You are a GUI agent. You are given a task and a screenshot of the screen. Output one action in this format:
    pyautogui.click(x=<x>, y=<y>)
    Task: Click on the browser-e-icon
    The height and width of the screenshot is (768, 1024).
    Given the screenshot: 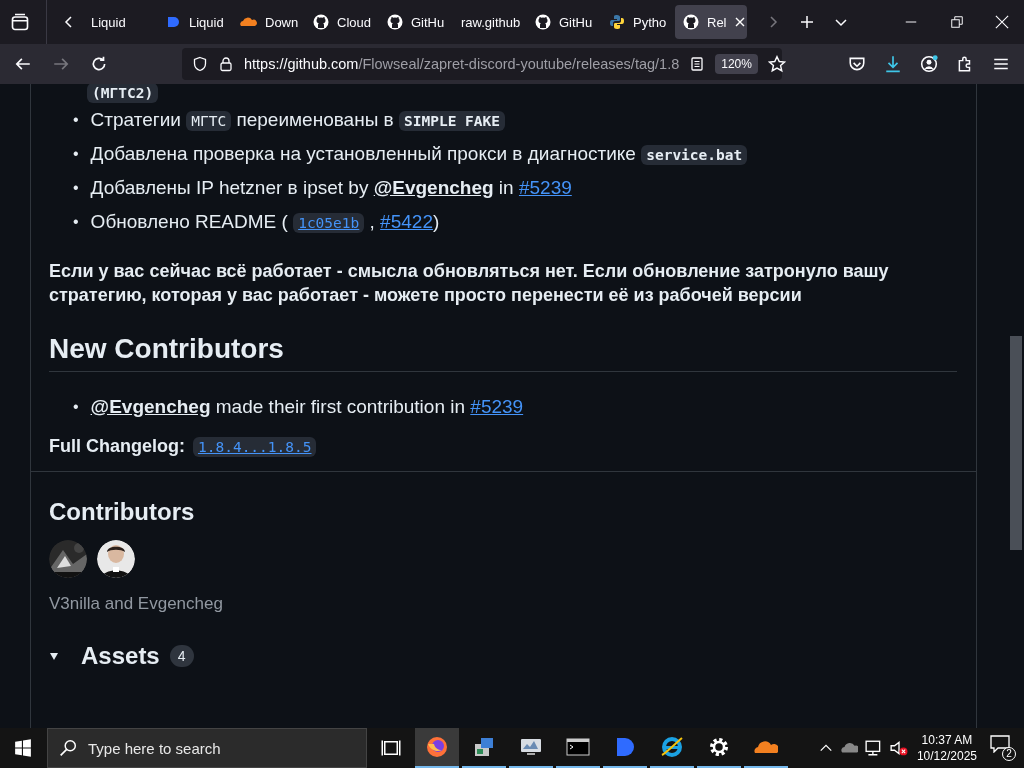 What is the action you would take?
    pyautogui.click(x=672, y=747)
    